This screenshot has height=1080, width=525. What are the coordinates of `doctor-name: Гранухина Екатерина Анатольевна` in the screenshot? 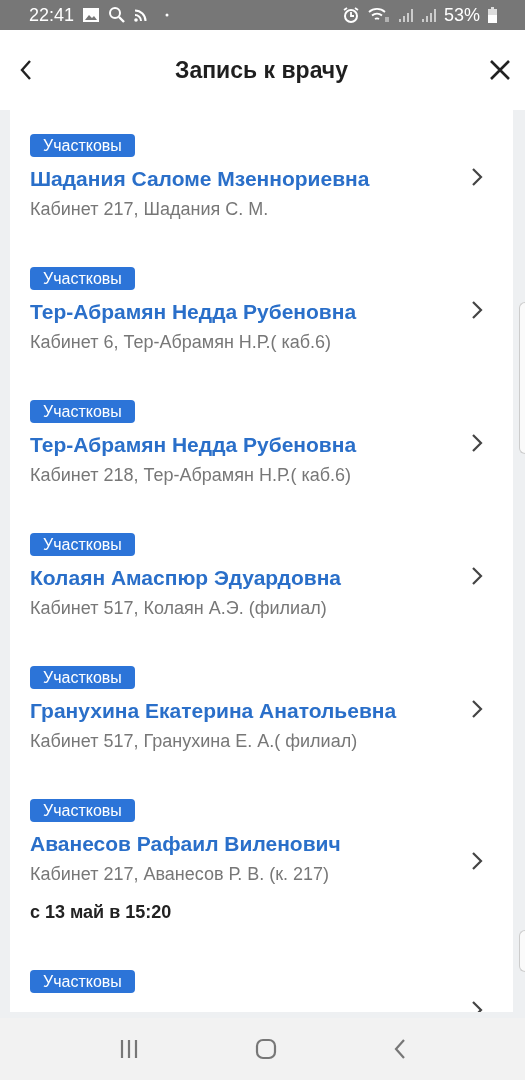 It's located at (214, 711).